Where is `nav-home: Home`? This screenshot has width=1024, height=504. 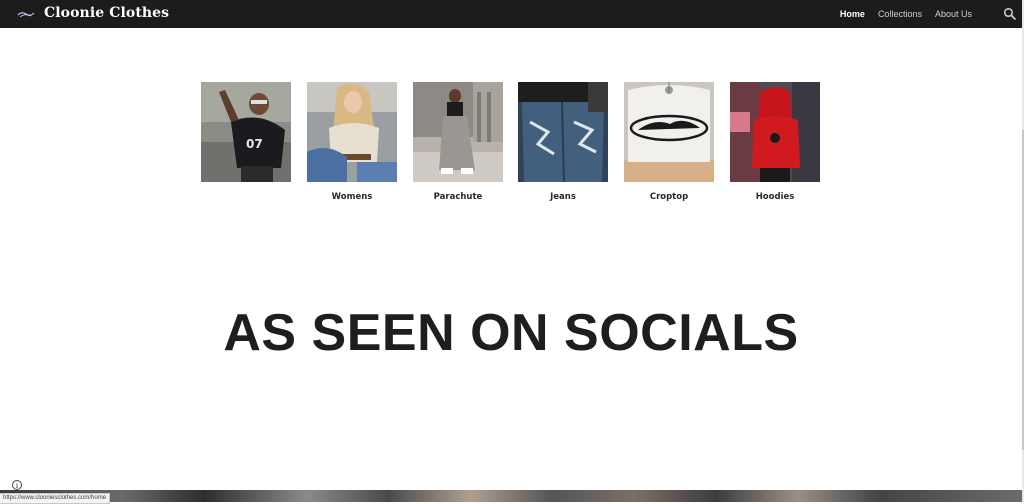
nav-home: Home is located at coordinates (852, 14).